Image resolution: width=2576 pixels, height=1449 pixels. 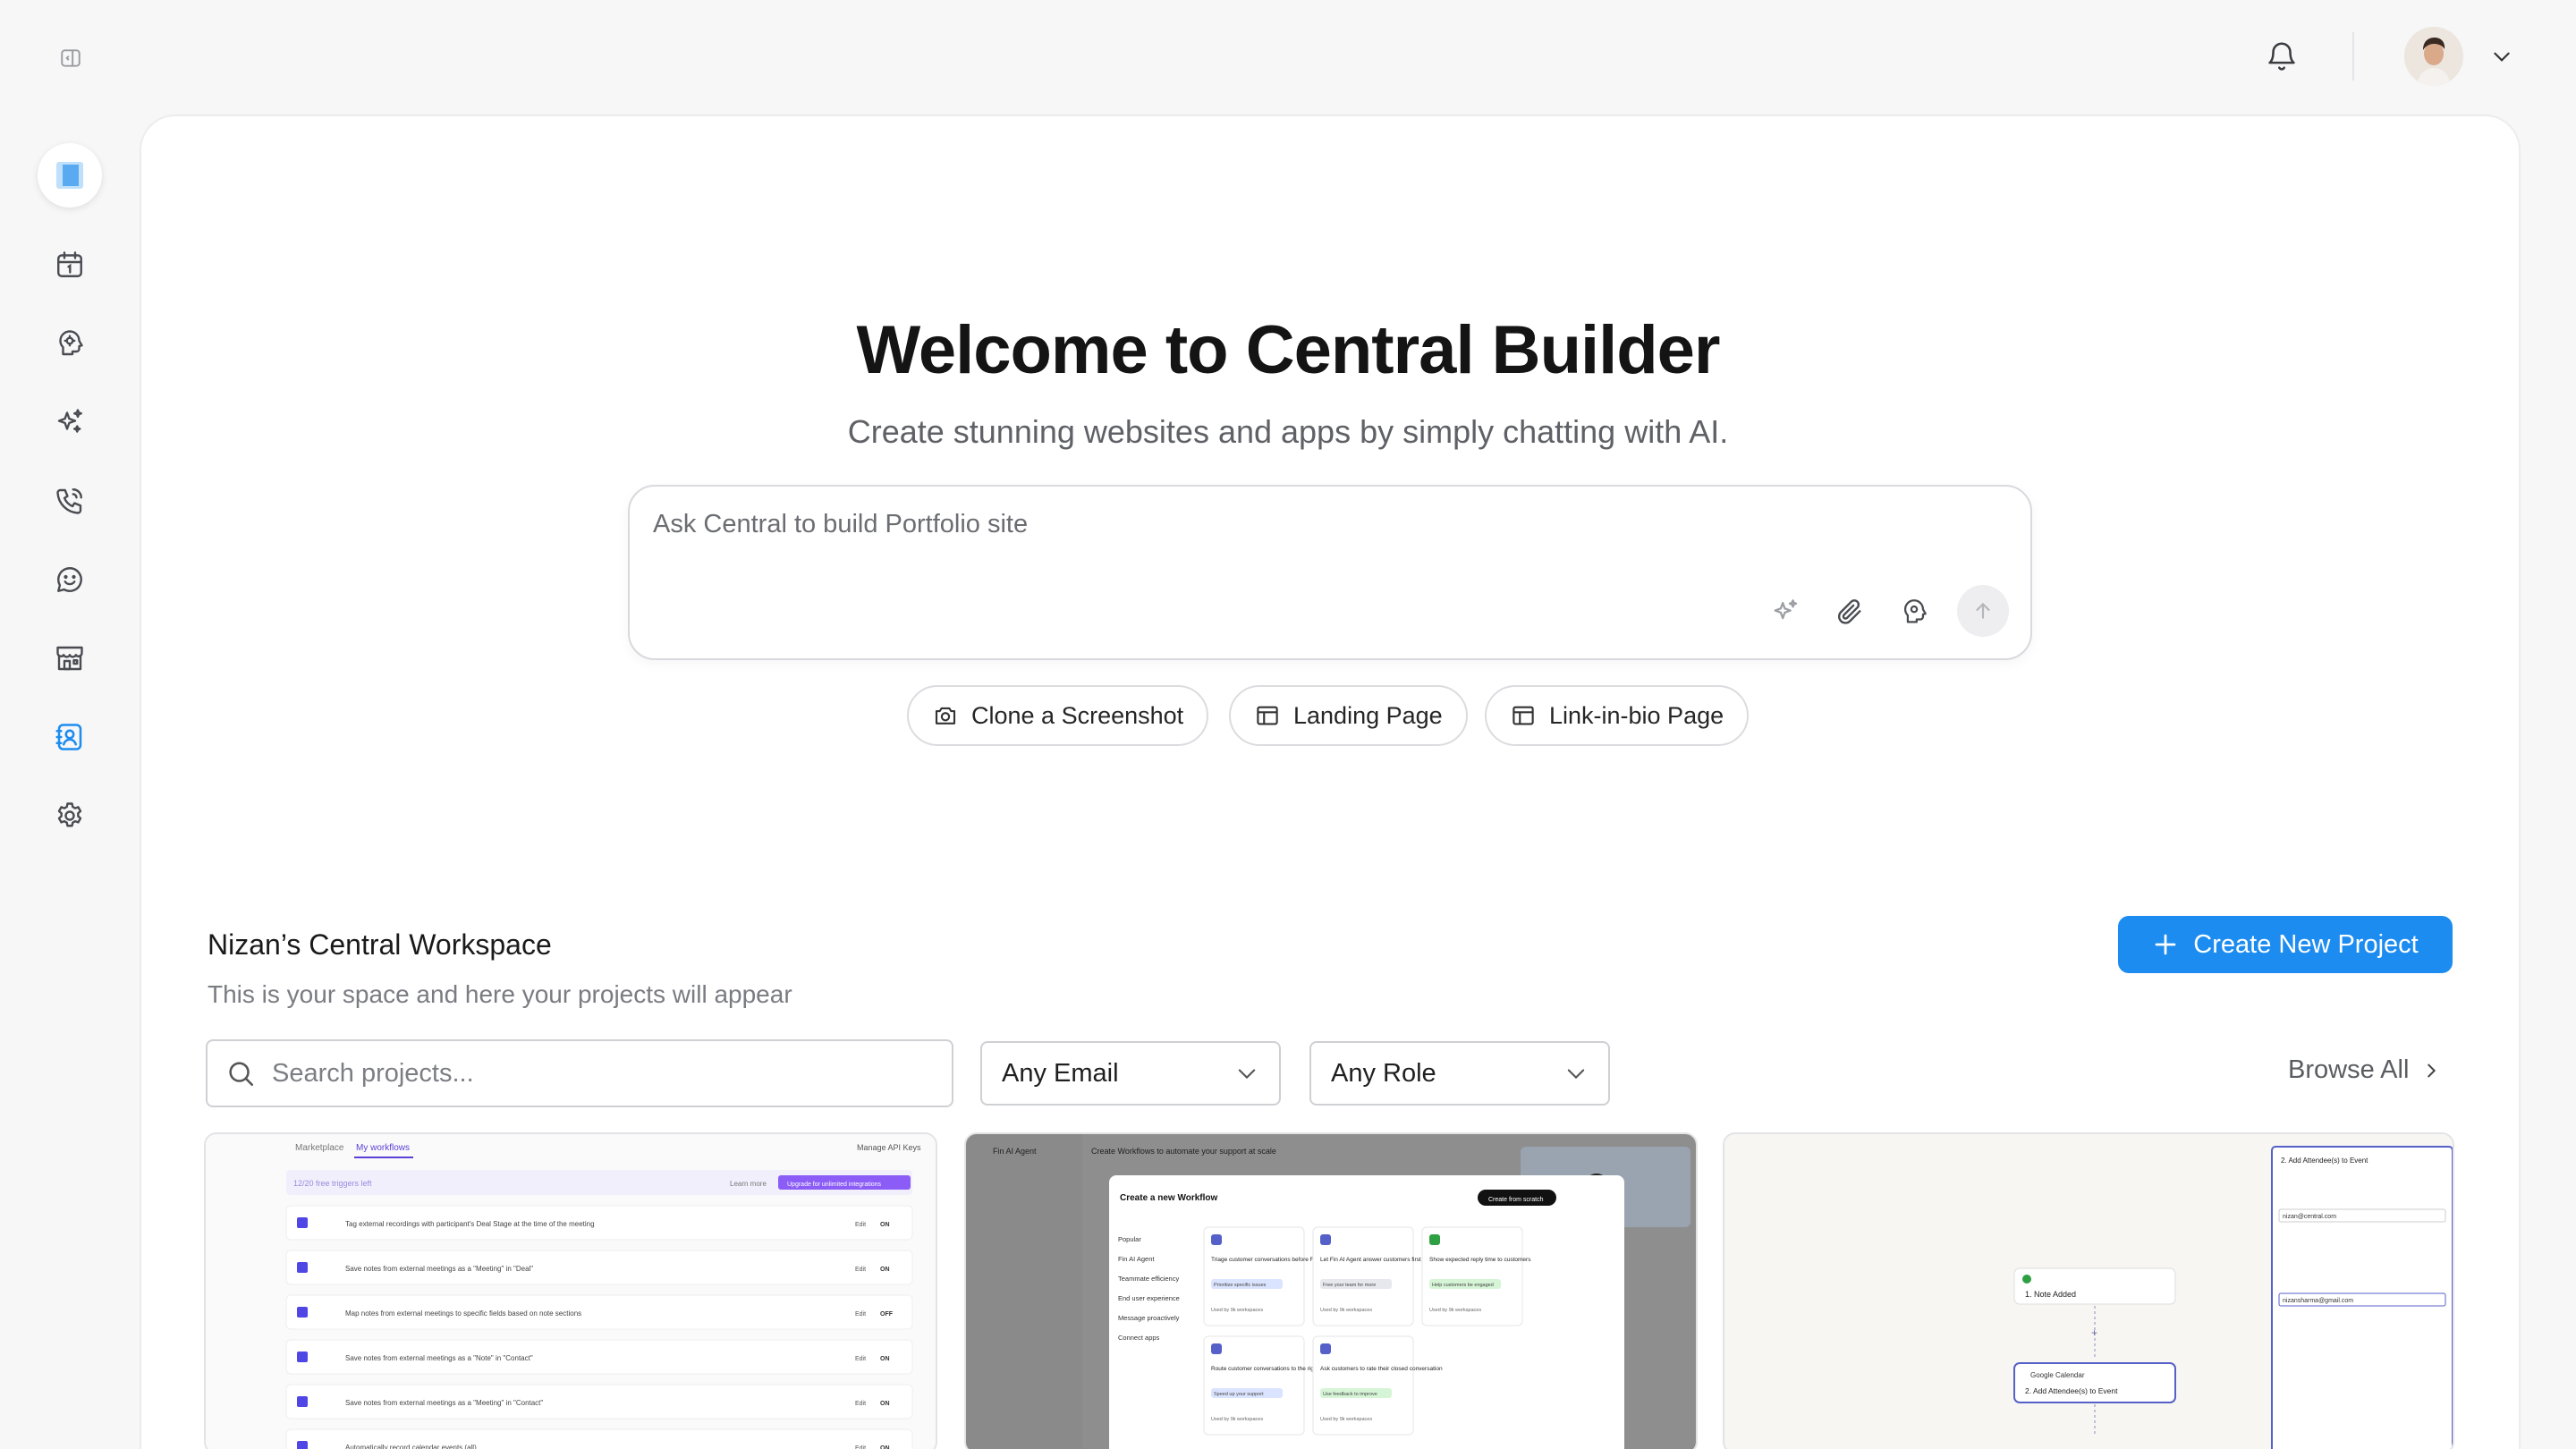 What do you see at coordinates (889, 1147) in the screenshot?
I see `thumb-manage-keys: Manage API Keys` at bounding box center [889, 1147].